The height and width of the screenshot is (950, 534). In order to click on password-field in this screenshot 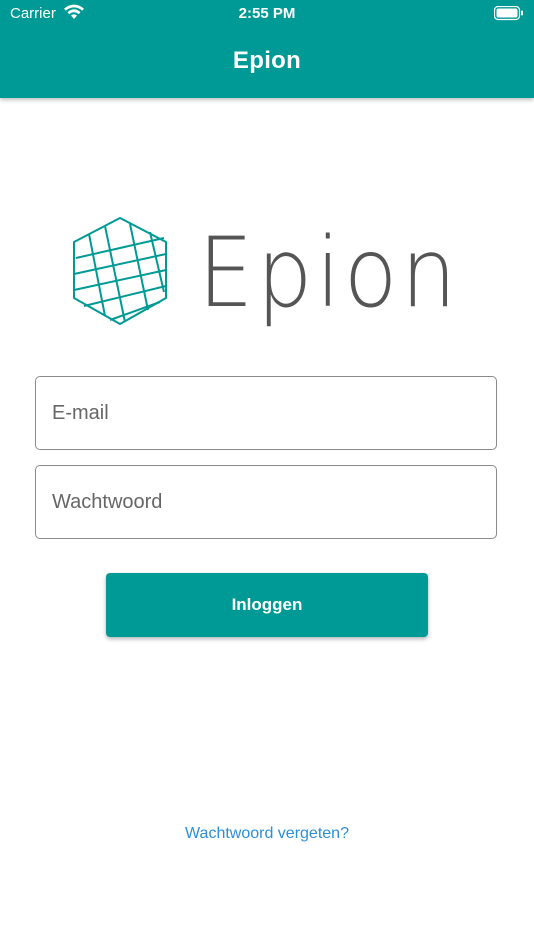, I will do `click(266, 502)`.